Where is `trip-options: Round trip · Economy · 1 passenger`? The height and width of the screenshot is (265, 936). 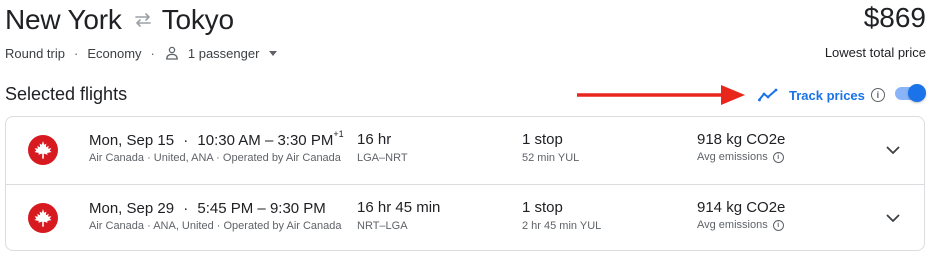 trip-options: Round trip · Economy · 1 passenger is located at coordinates (141, 53).